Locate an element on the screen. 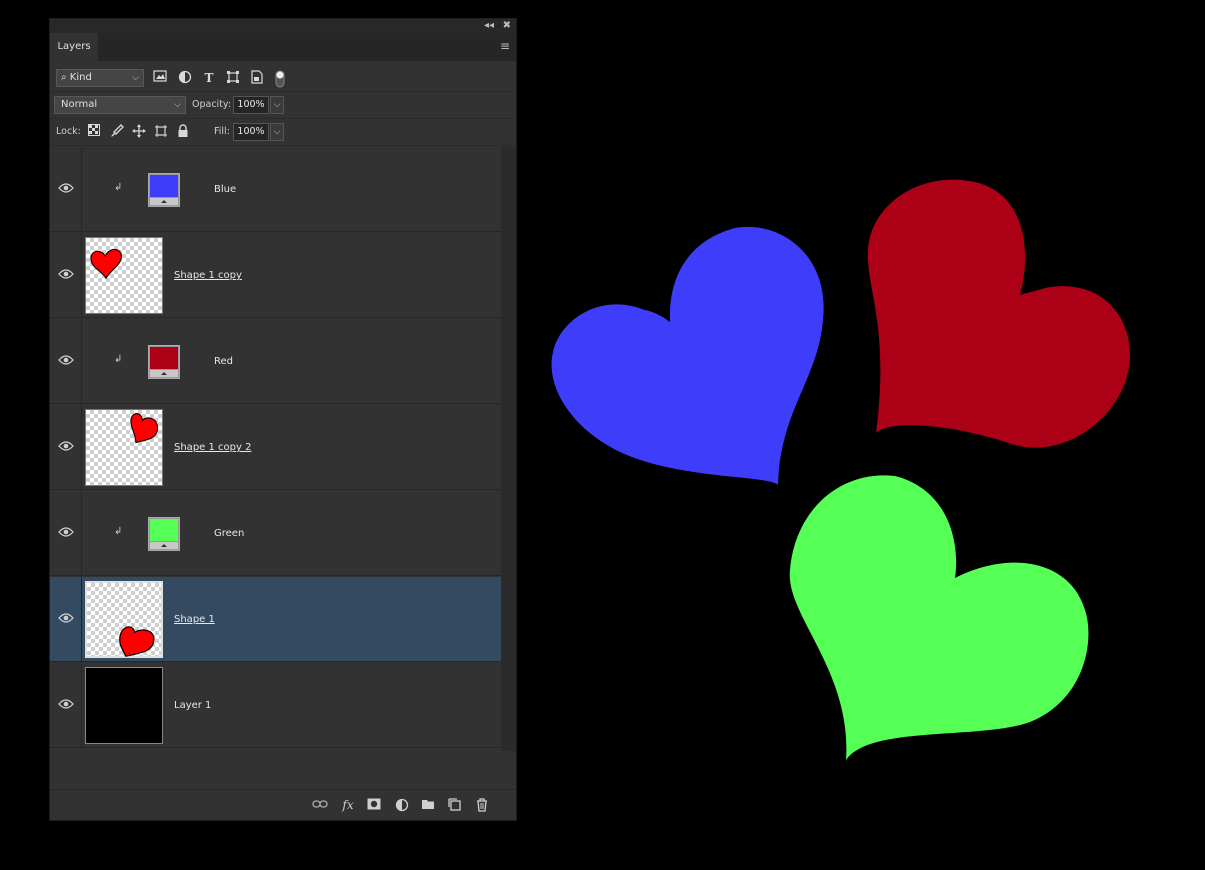 The image size is (1205, 870). link-layers-icon is located at coordinates (320, 805).